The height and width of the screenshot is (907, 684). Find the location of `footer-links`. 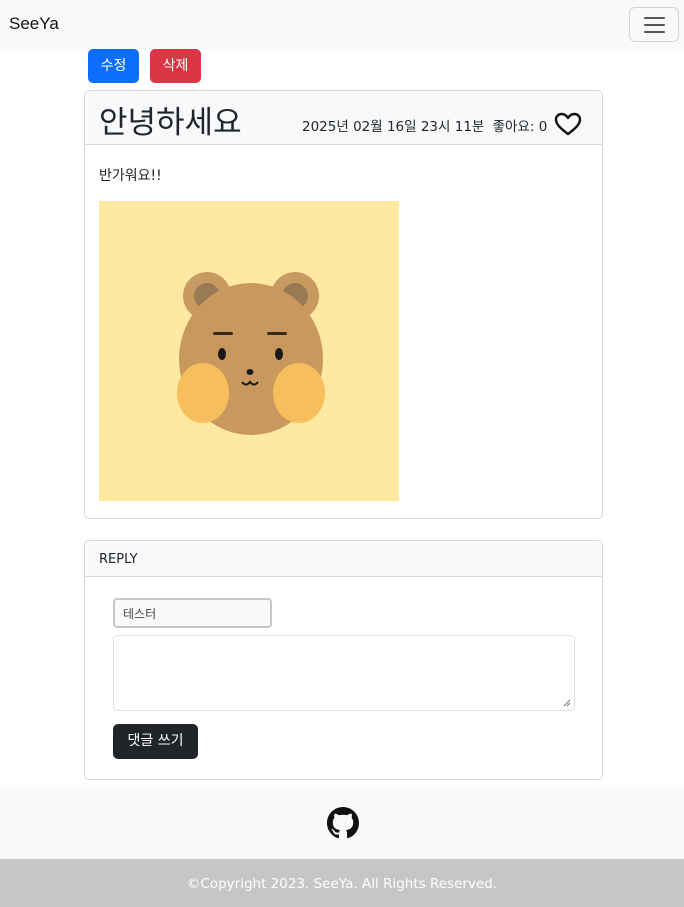

footer-links is located at coordinates (342, 823).